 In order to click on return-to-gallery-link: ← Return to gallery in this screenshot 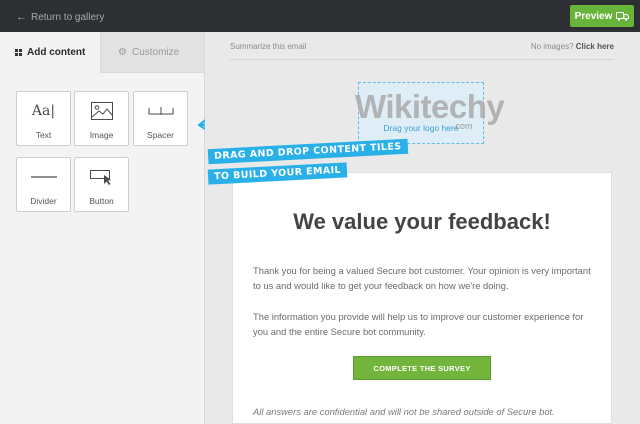, I will do `click(60, 17)`.